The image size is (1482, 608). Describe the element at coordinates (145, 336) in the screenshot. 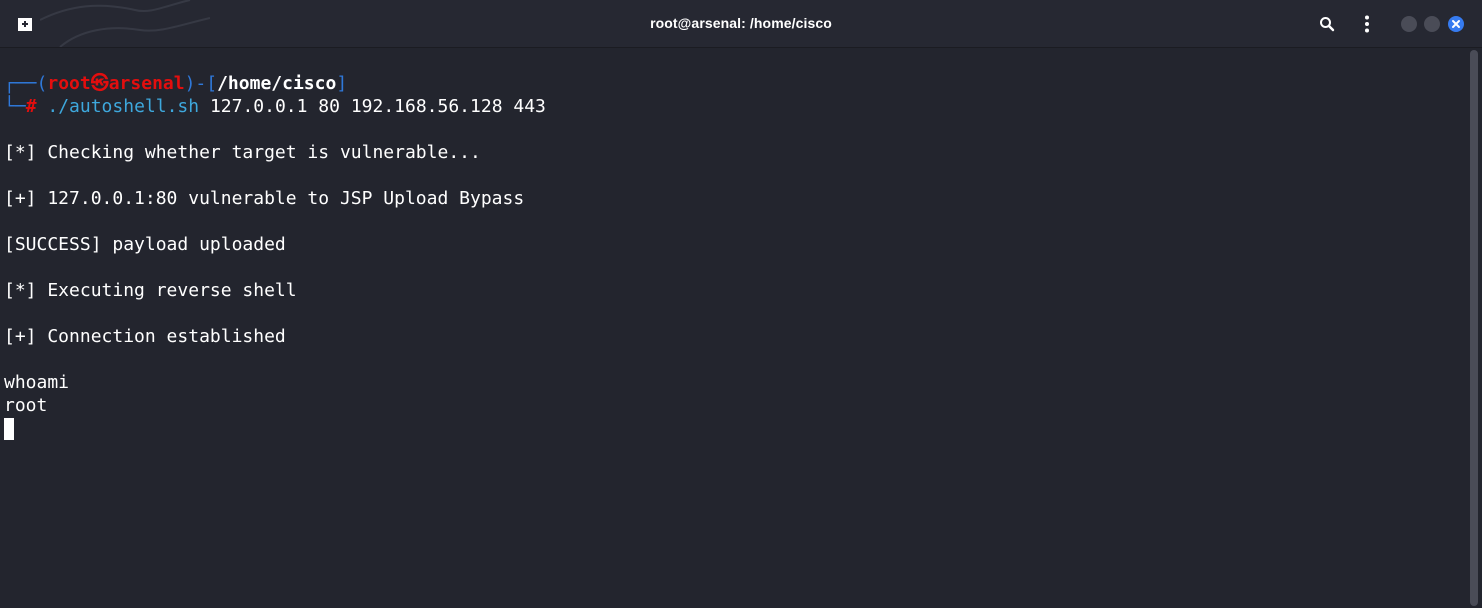

I see `output-line: [+] Connection established` at that location.